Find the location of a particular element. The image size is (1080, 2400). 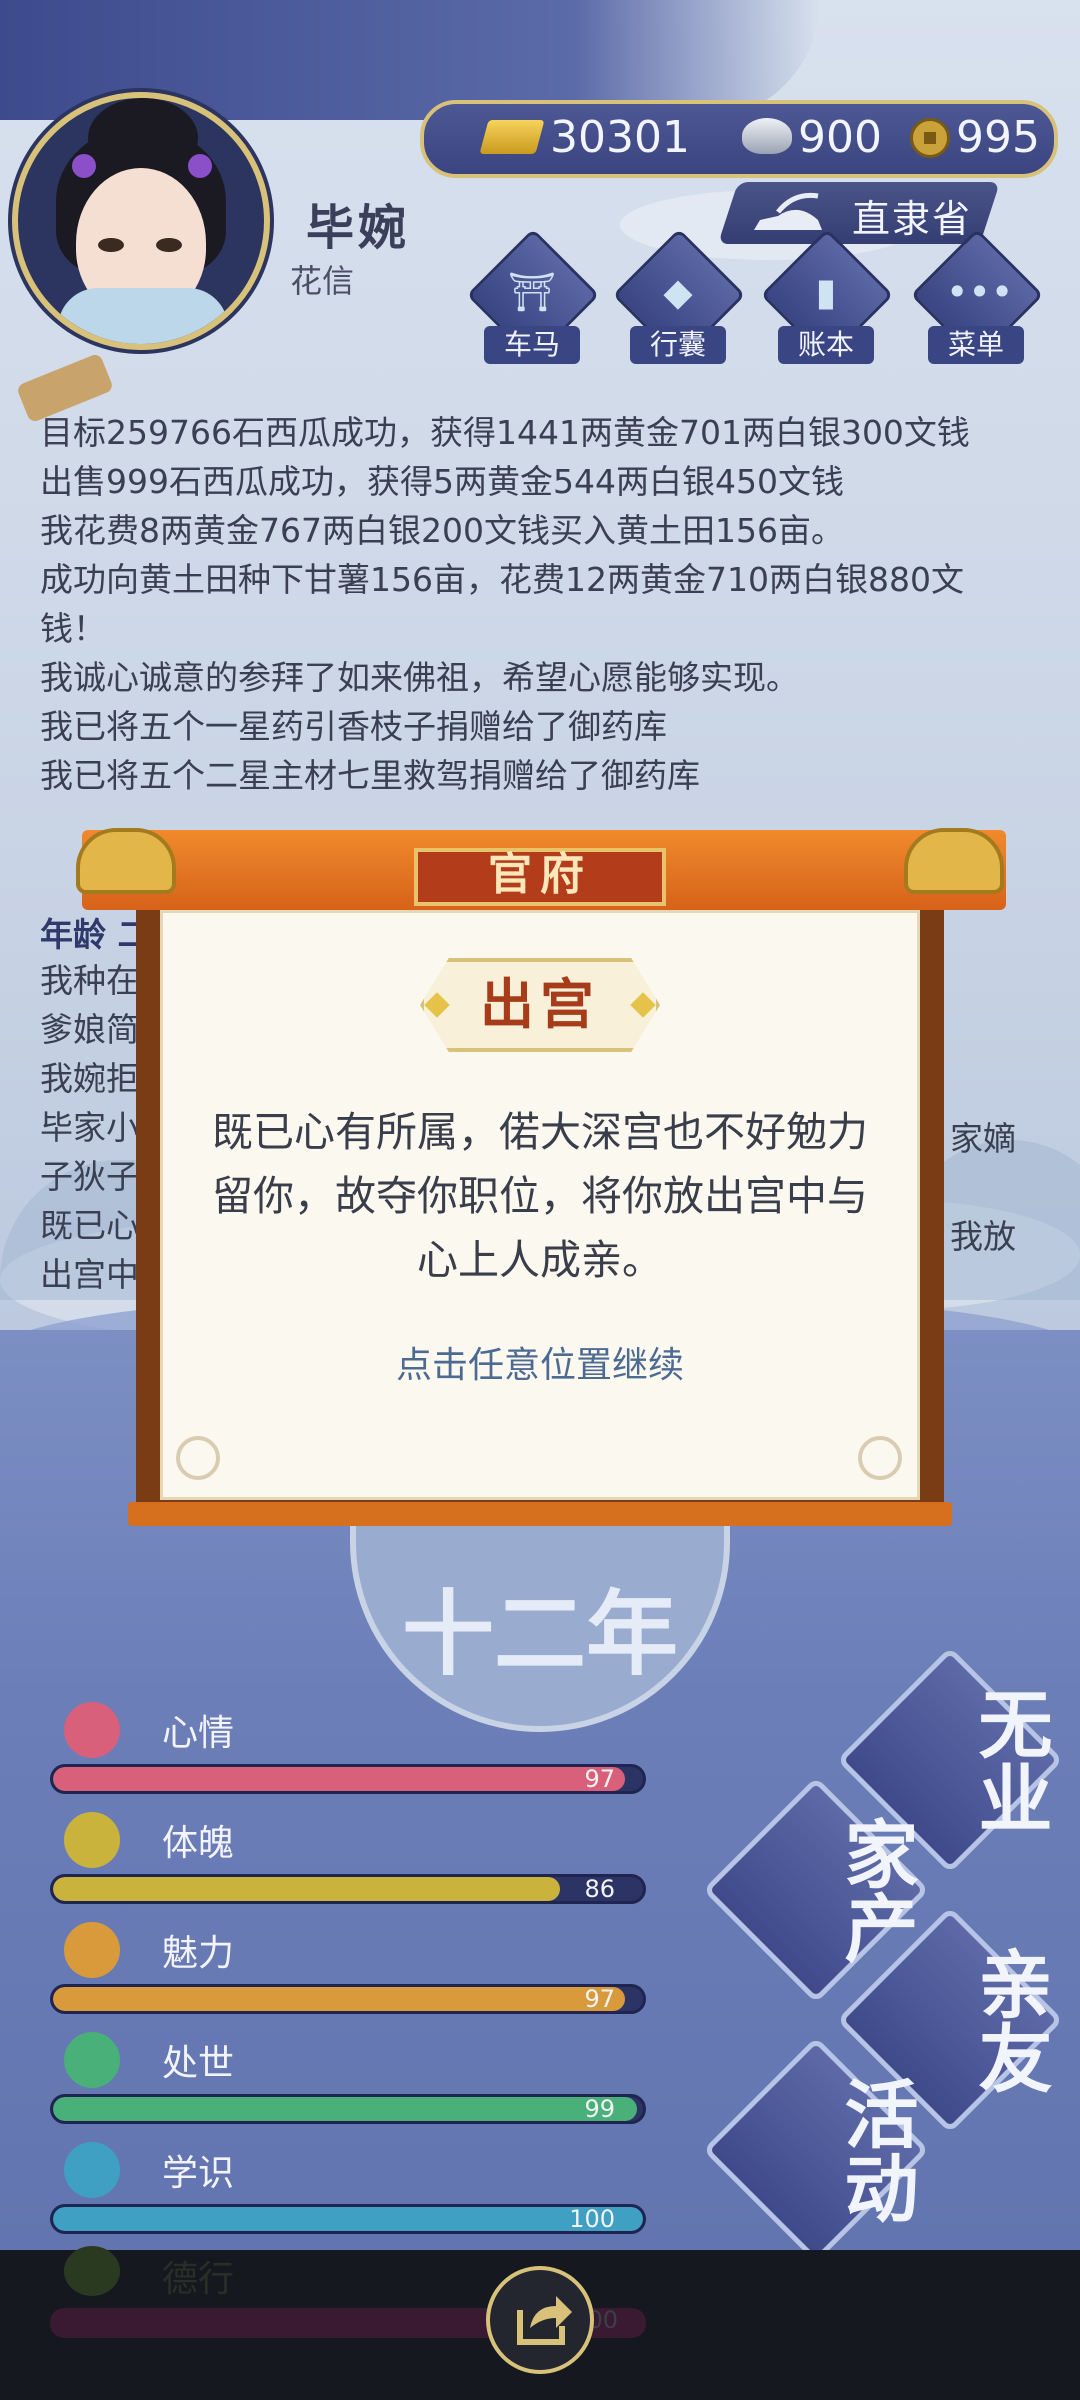

stat-label-virtue: 德行 is located at coordinates (198, 2279).